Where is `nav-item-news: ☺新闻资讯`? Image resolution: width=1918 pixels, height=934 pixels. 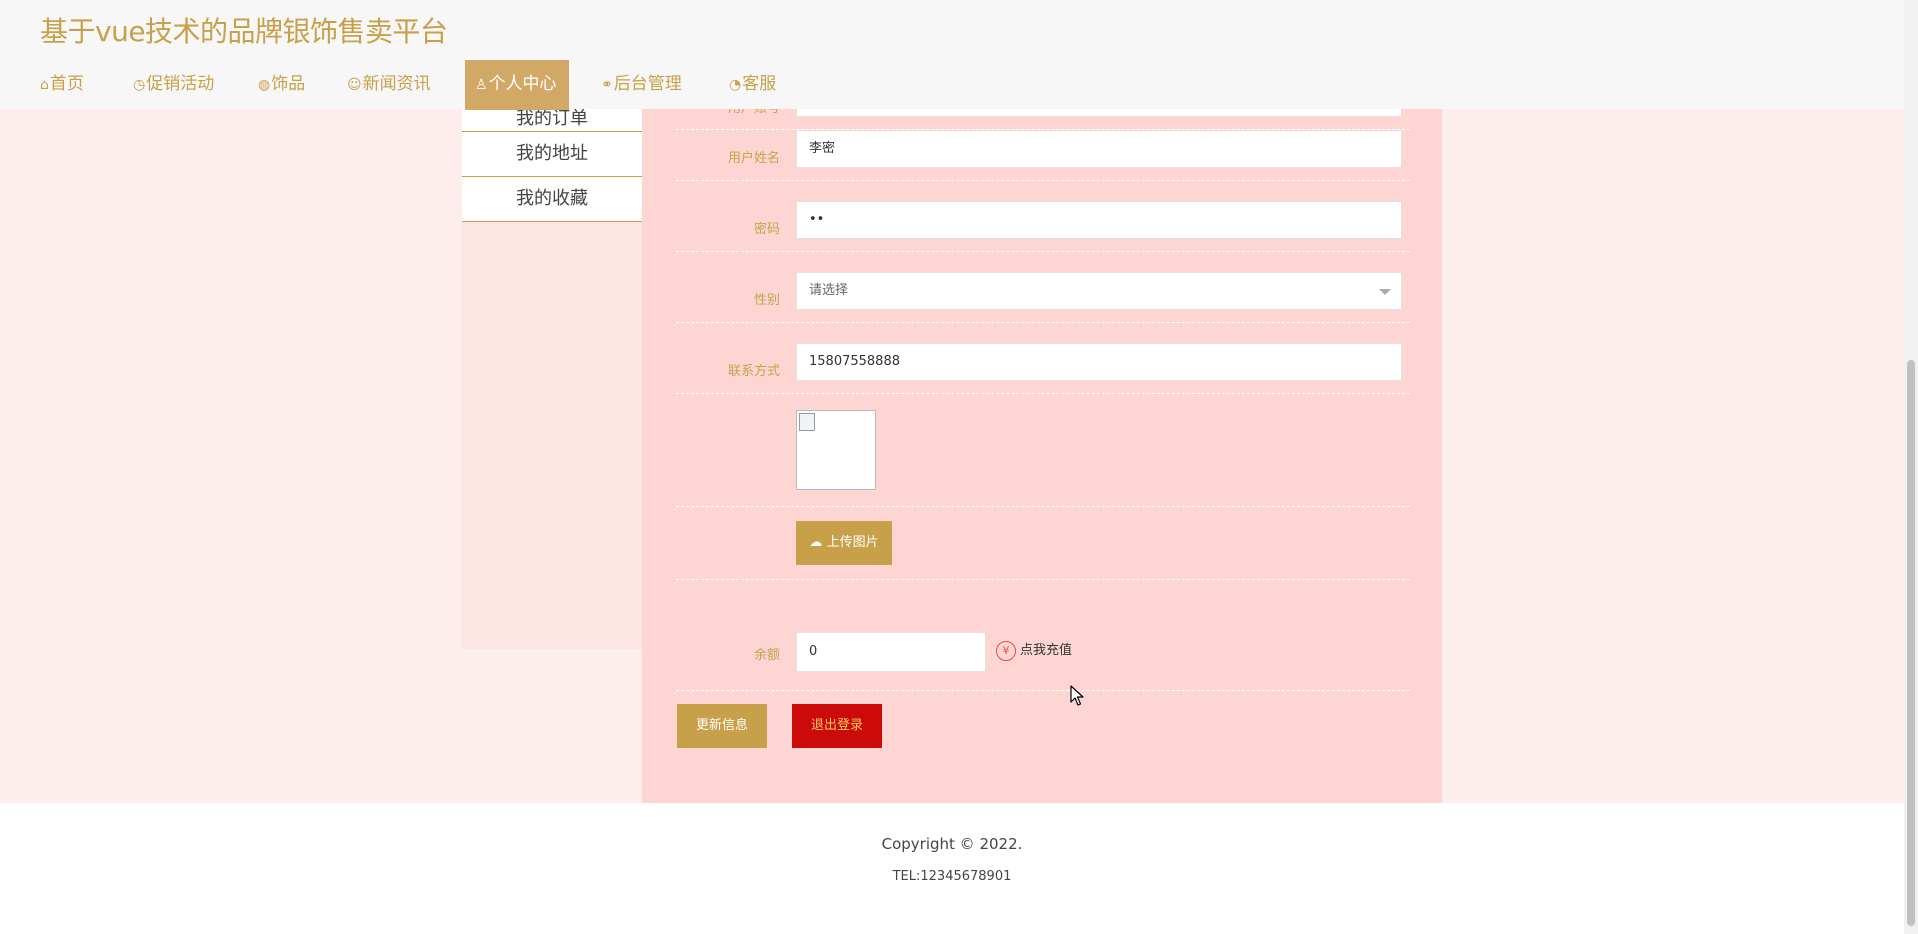 nav-item-news: ☺新闻资讯 is located at coordinates (389, 85).